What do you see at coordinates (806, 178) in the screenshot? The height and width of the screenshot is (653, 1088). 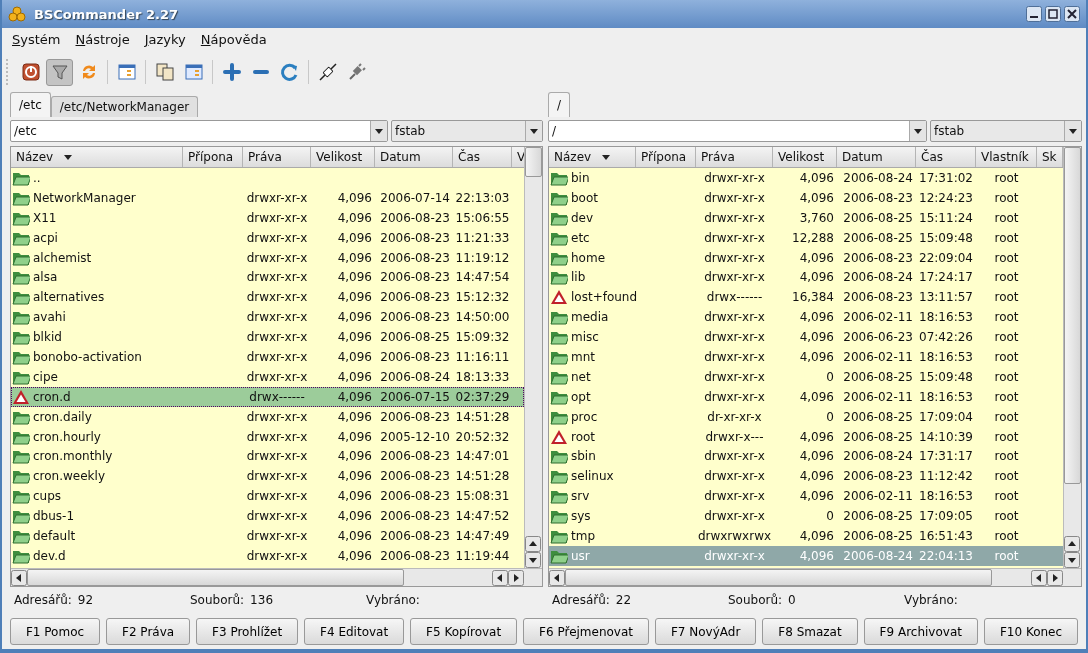 I see `file-row: bin drwxr-xr-x 4,096 2006-08-24 17:31:02 root` at bounding box center [806, 178].